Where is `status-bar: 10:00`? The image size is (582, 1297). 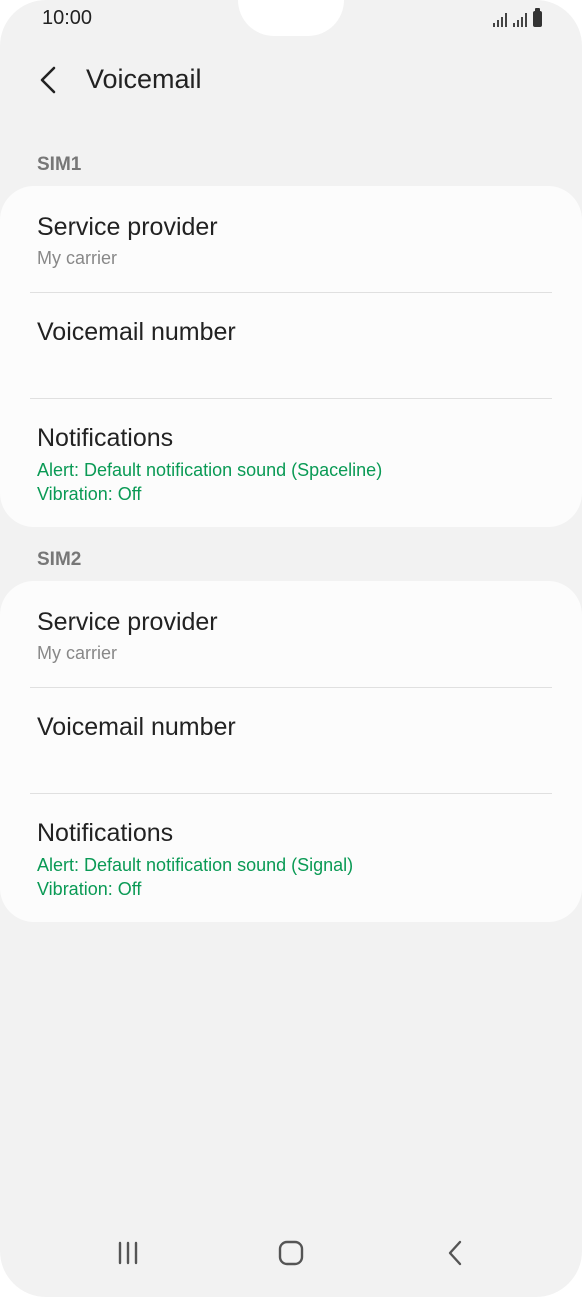 status-bar: 10:00 is located at coordinates (291, 18).